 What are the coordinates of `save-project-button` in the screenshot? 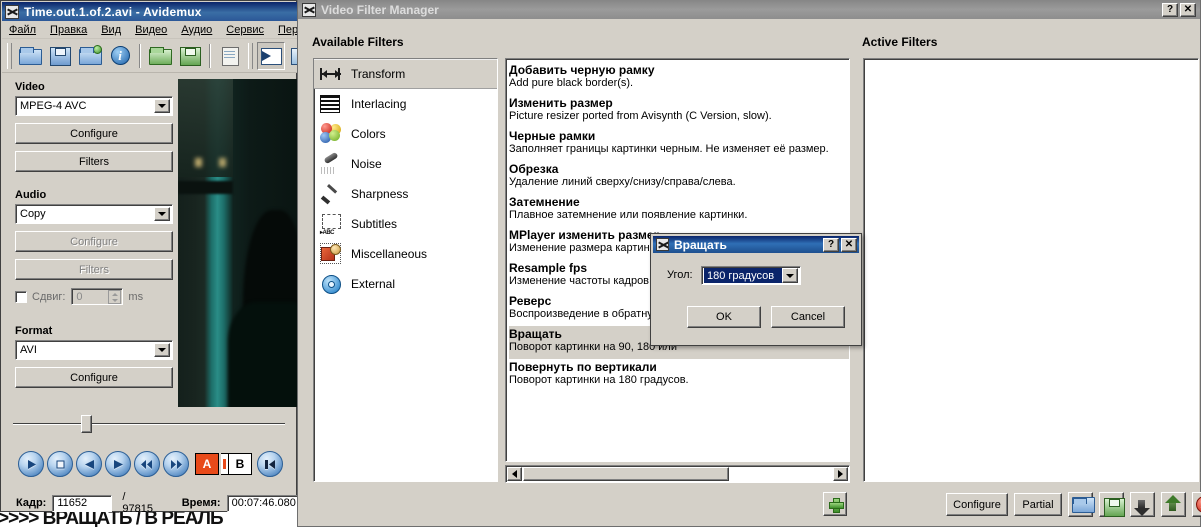 It's located at (190, 56).